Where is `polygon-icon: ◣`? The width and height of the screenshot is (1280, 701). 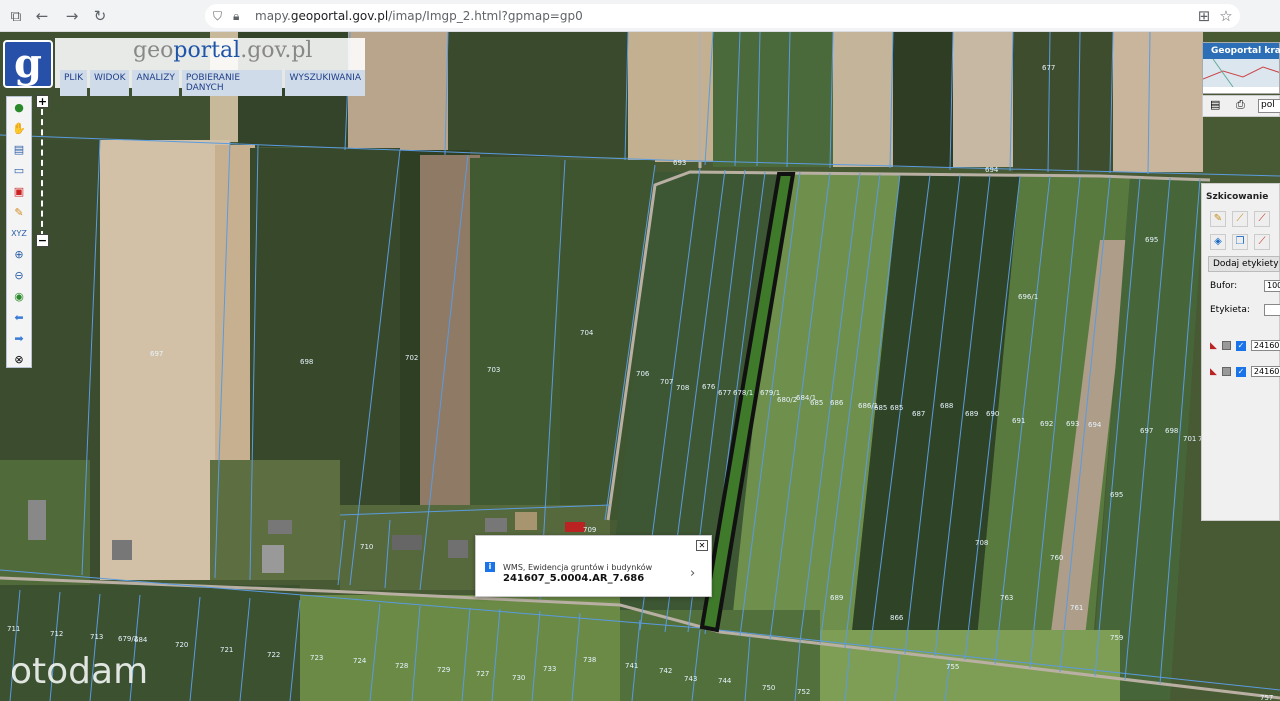 polygon-icon: ◣ is located at coordinates (1213, 345).